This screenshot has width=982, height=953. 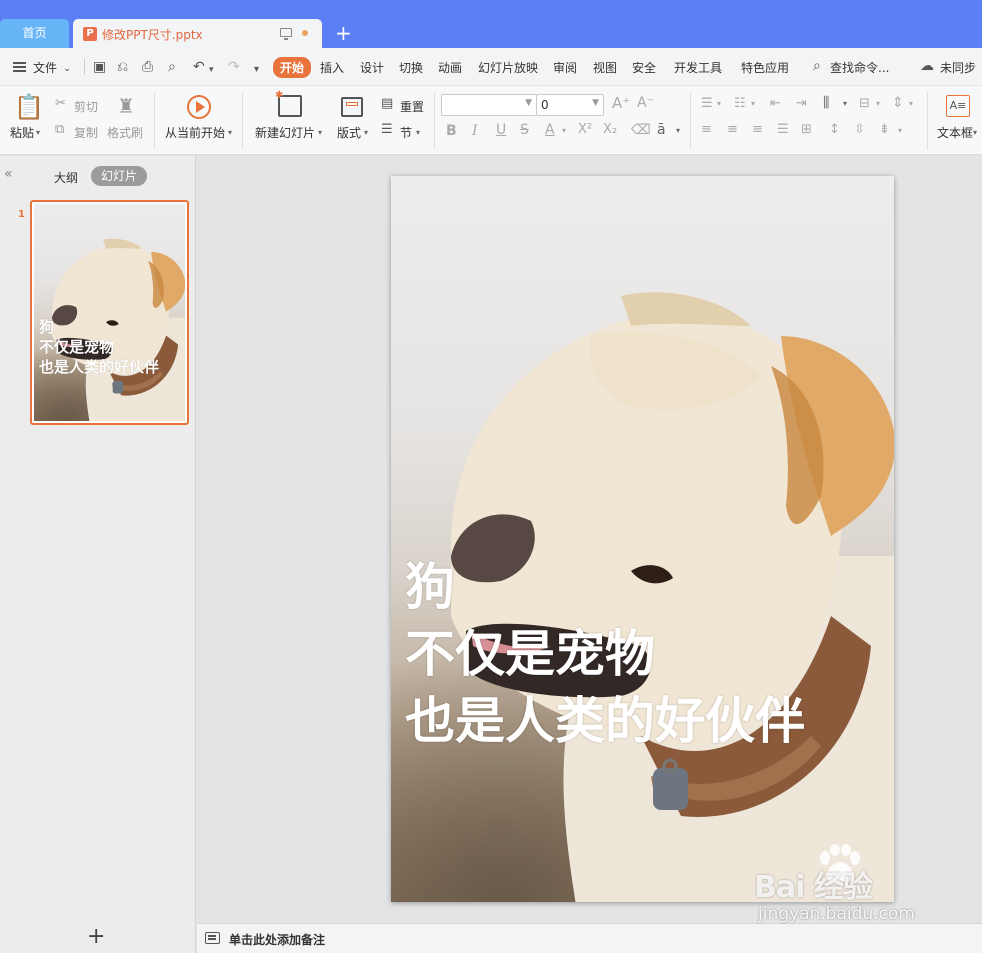 I want to click on text-effect-dropdown-icon: ▾, so click(x=678, y=131).